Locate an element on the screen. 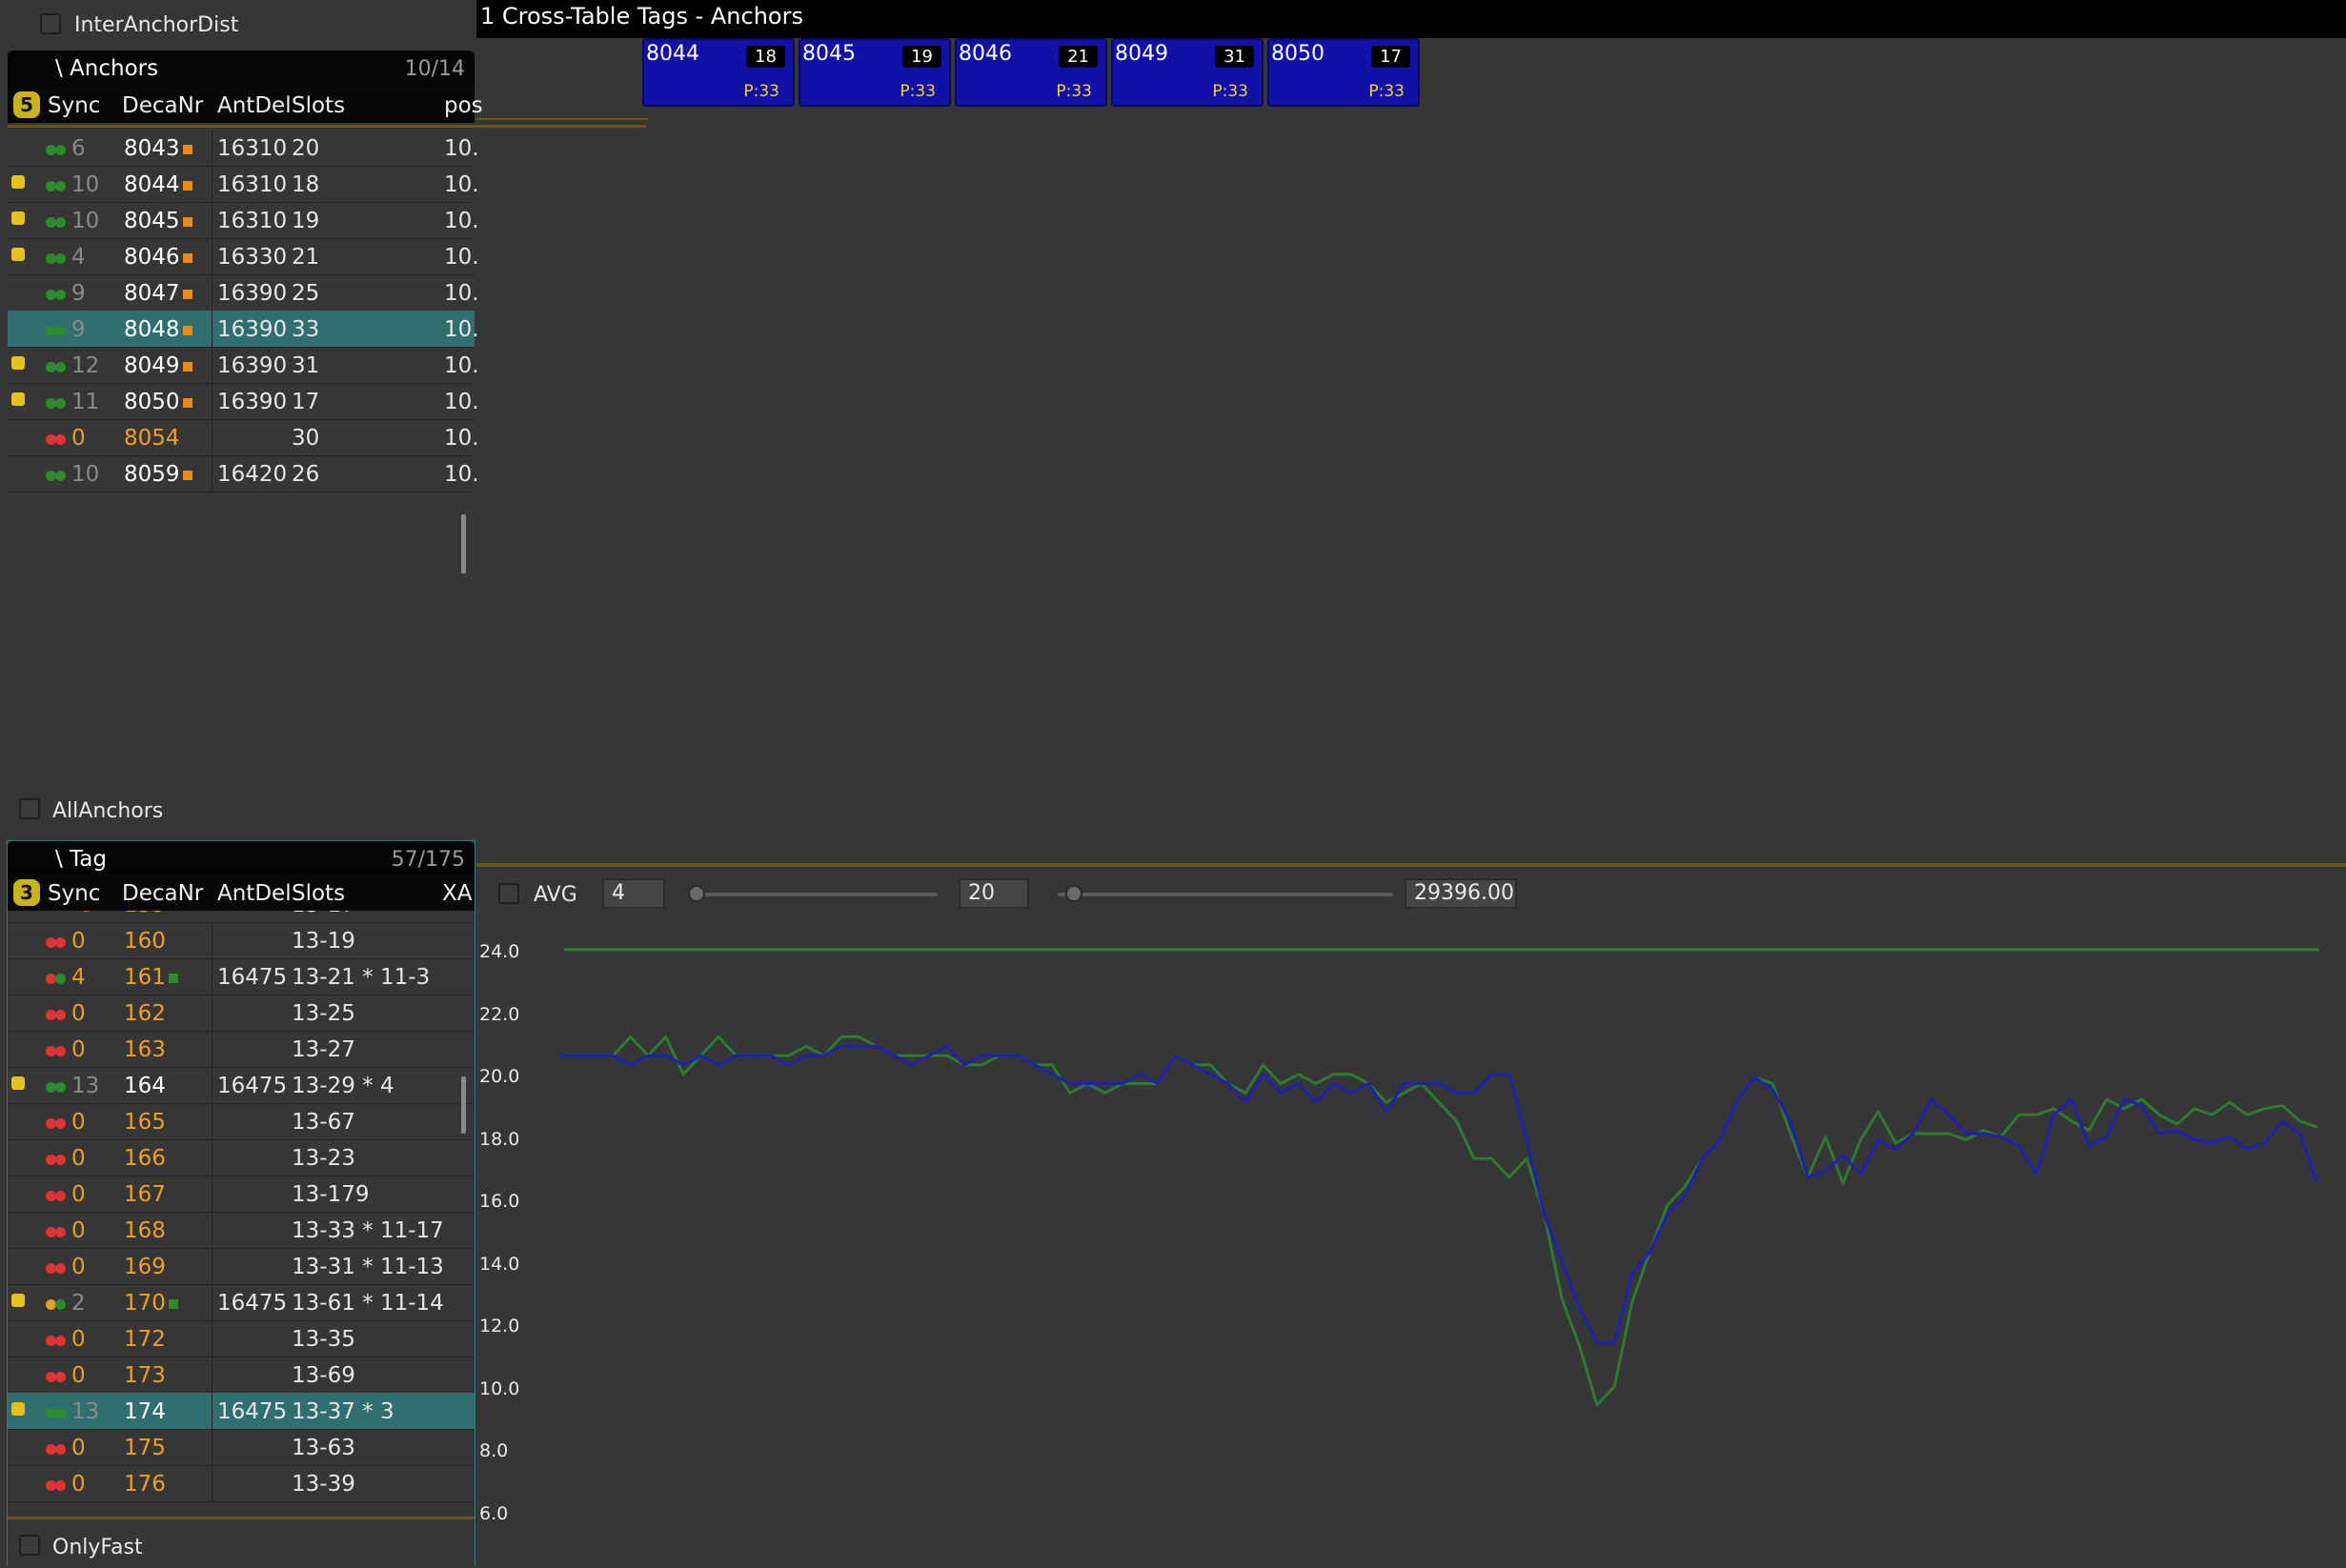  table-row: 0 168 13-33 * 11-17 is located at coordinates (241, 1230).